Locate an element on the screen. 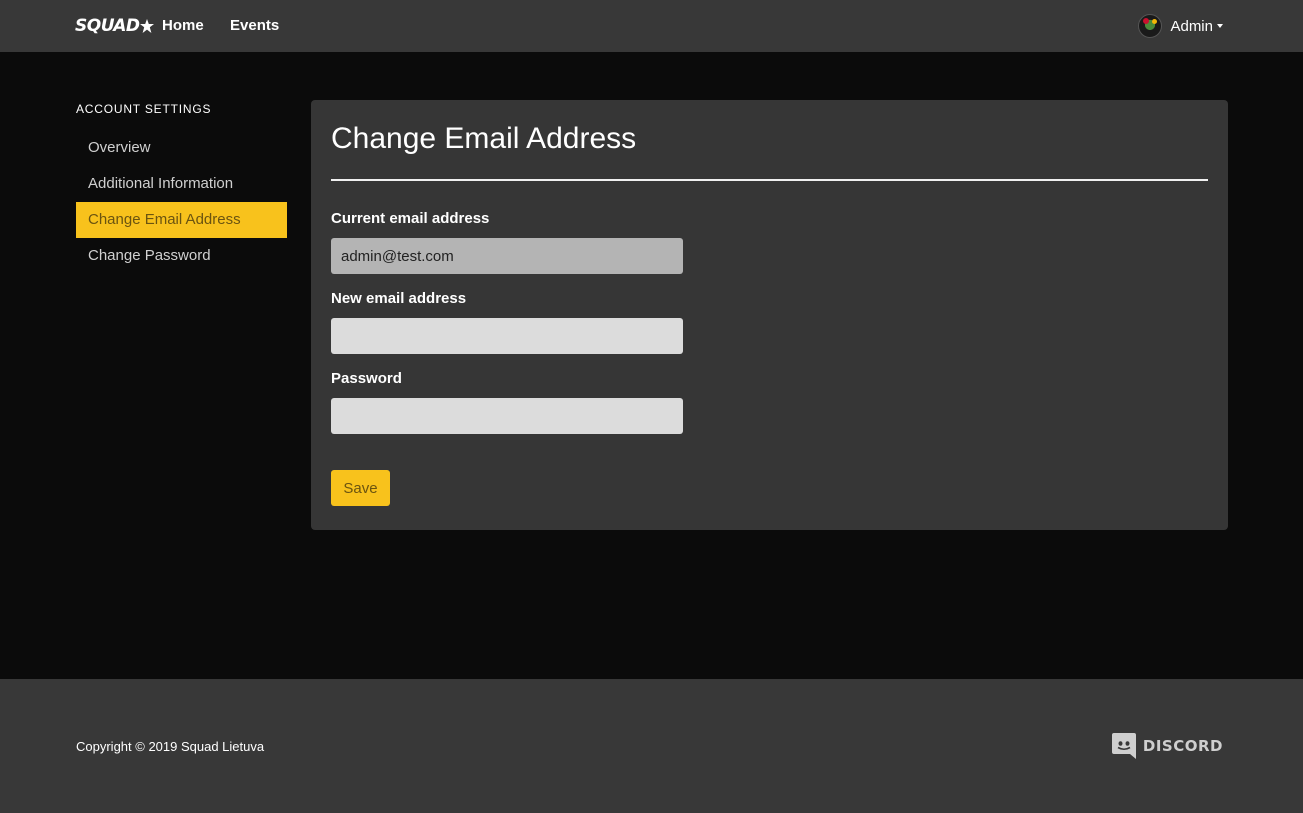 This screenshot has width=1303, height=813. current-email-label: Current email address is located at coordinates (410, 218).